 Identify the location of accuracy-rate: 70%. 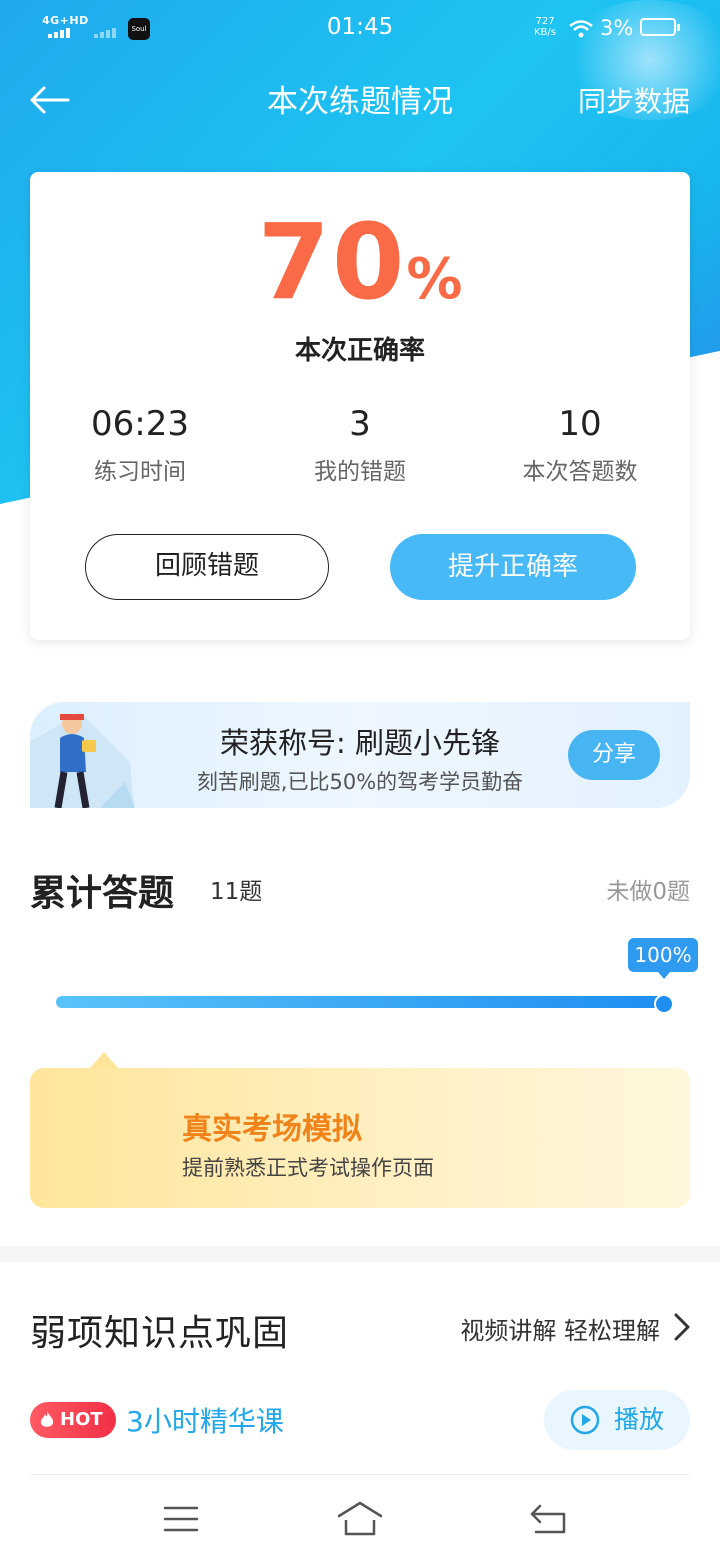
(360, 276).